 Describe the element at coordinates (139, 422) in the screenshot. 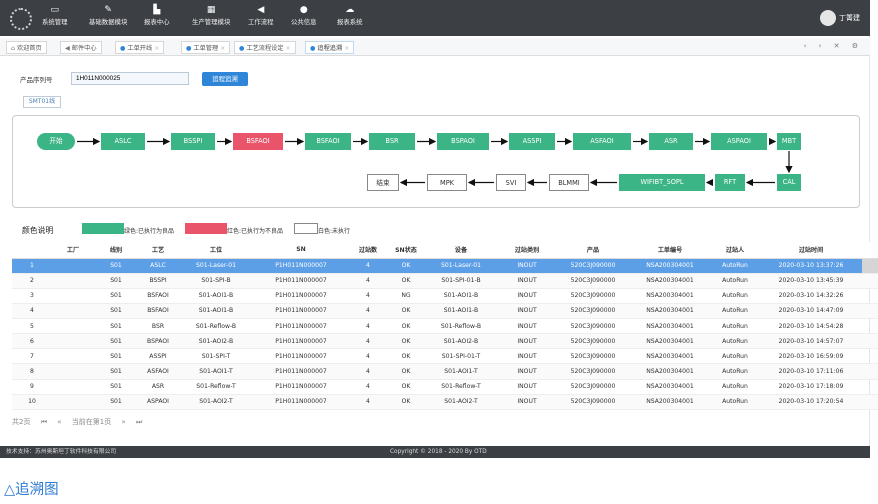

I see `last-page-icon: ⏭` at that location.